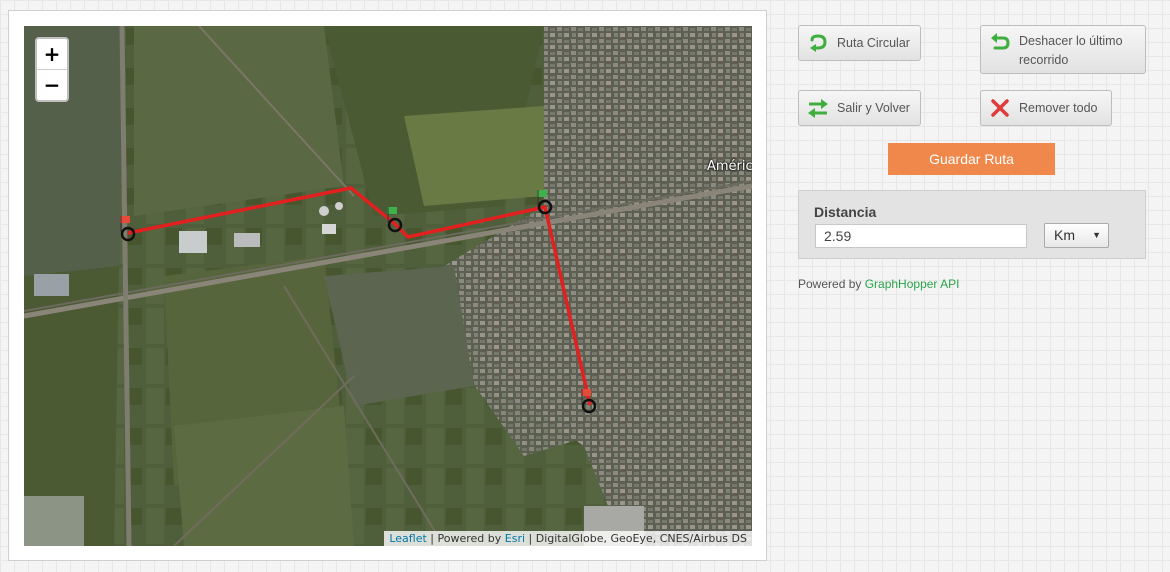 This screenshot has width=1170, height=572. What do you see at coordinates (1000, 41) in the screenshot?
I see `undo-icon` at bounding box center [1000, 41].